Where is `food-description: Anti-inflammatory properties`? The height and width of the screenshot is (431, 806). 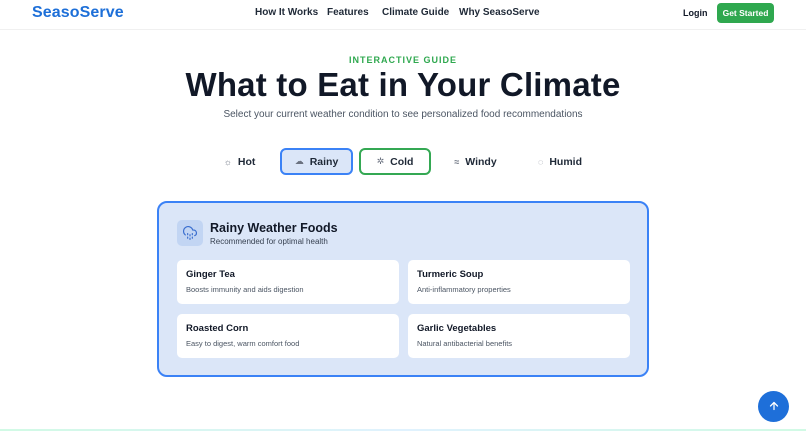 food-description: Anti-inflammatory properties is located at coordinates (464, 289).